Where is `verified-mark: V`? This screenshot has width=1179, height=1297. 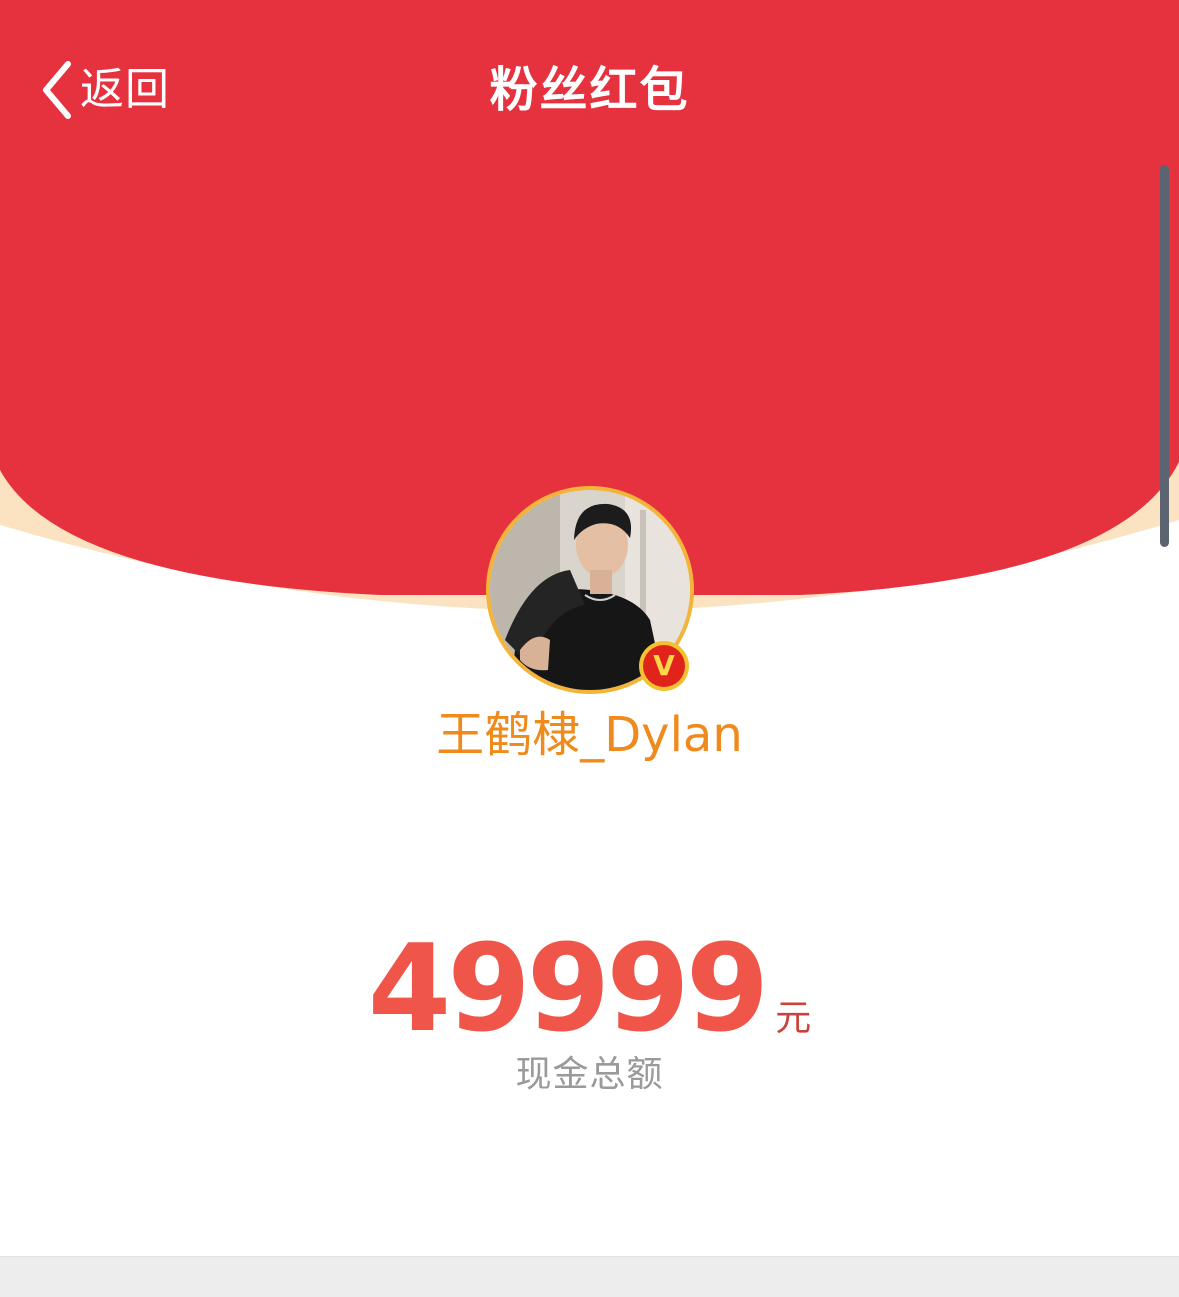
verified-mark: V is located at coordinates (664, 666).